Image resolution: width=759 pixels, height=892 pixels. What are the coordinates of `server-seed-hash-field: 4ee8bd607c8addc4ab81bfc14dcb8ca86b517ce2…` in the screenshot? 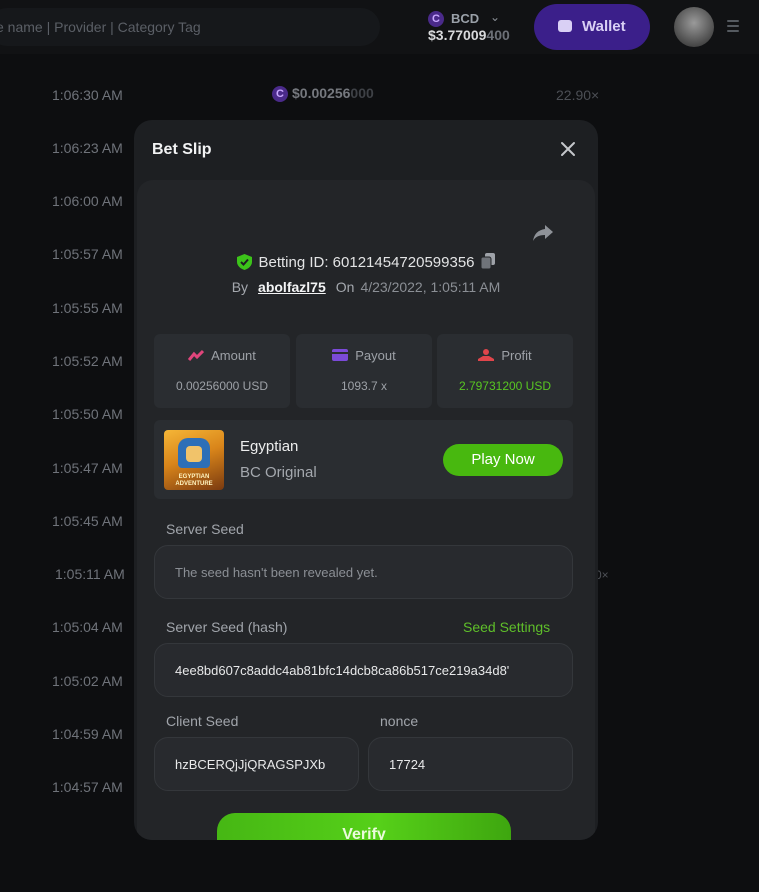 It's located at (363, 670).